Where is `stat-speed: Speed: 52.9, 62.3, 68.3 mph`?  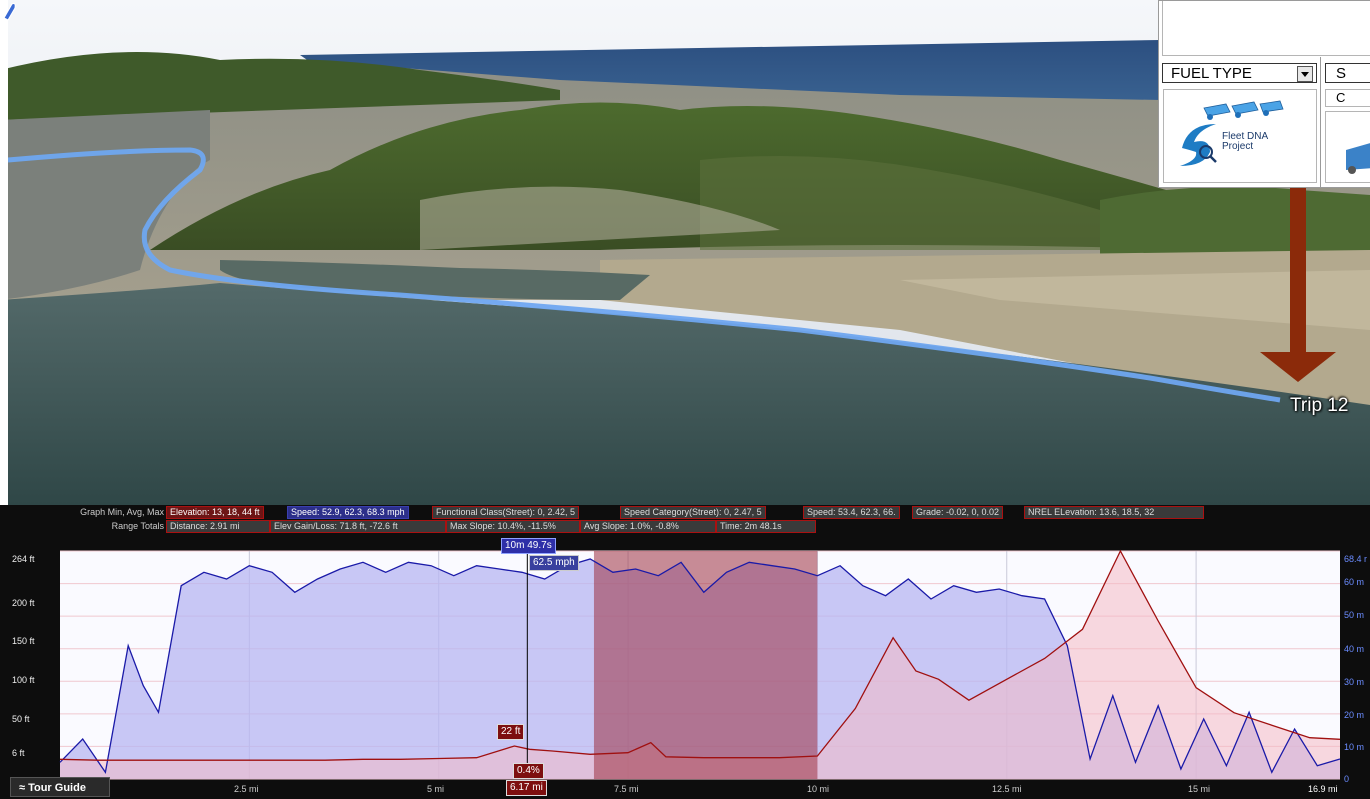 stat-speed: Speed: 52.9, 62.3, 68.3 mph is located at coordinates (348, 512).